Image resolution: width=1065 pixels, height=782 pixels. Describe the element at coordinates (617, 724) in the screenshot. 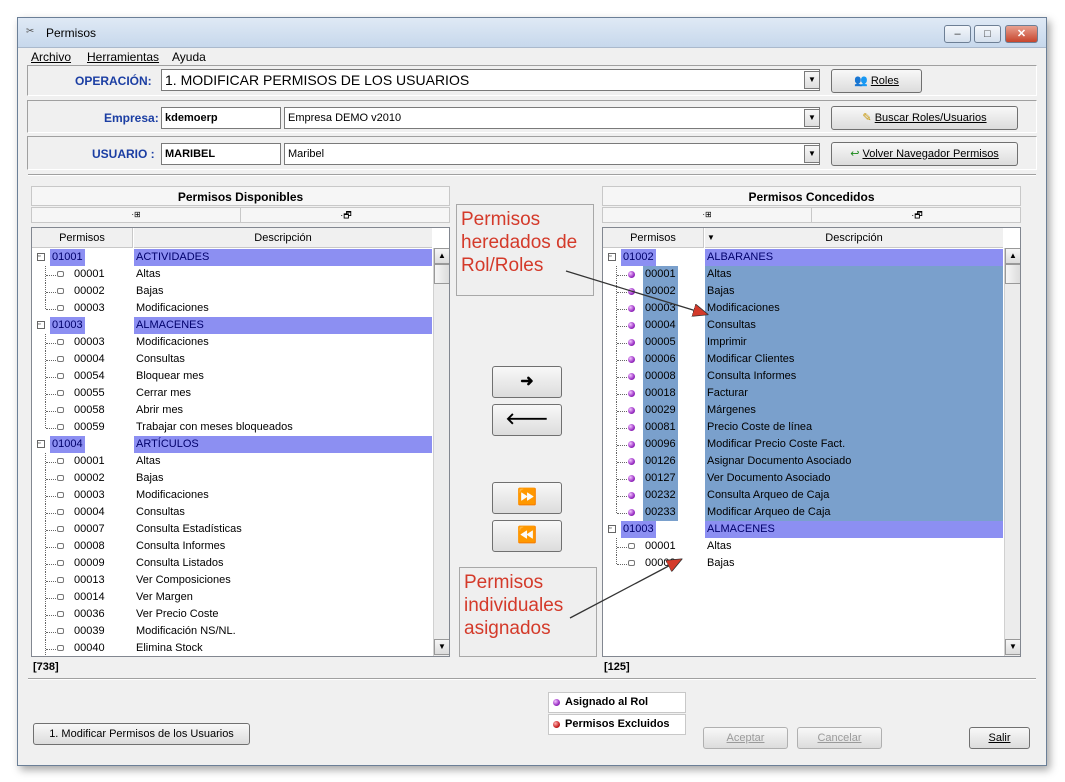

I see `legend-excluidos: Permisos Excluidos` at that location.